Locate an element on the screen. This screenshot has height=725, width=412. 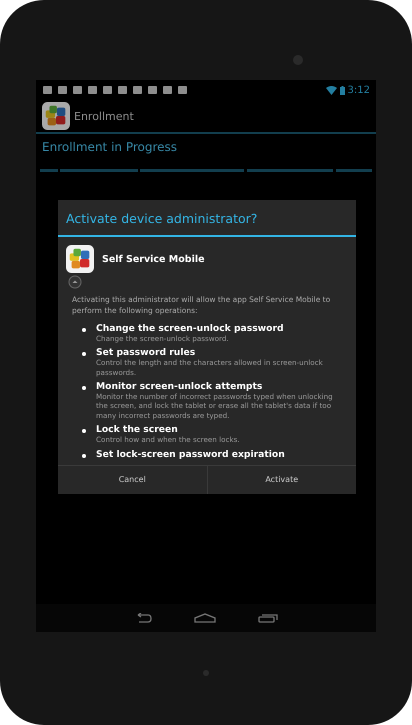
page-heading: Enrollment in Progress is located at coordinates (109, 147).